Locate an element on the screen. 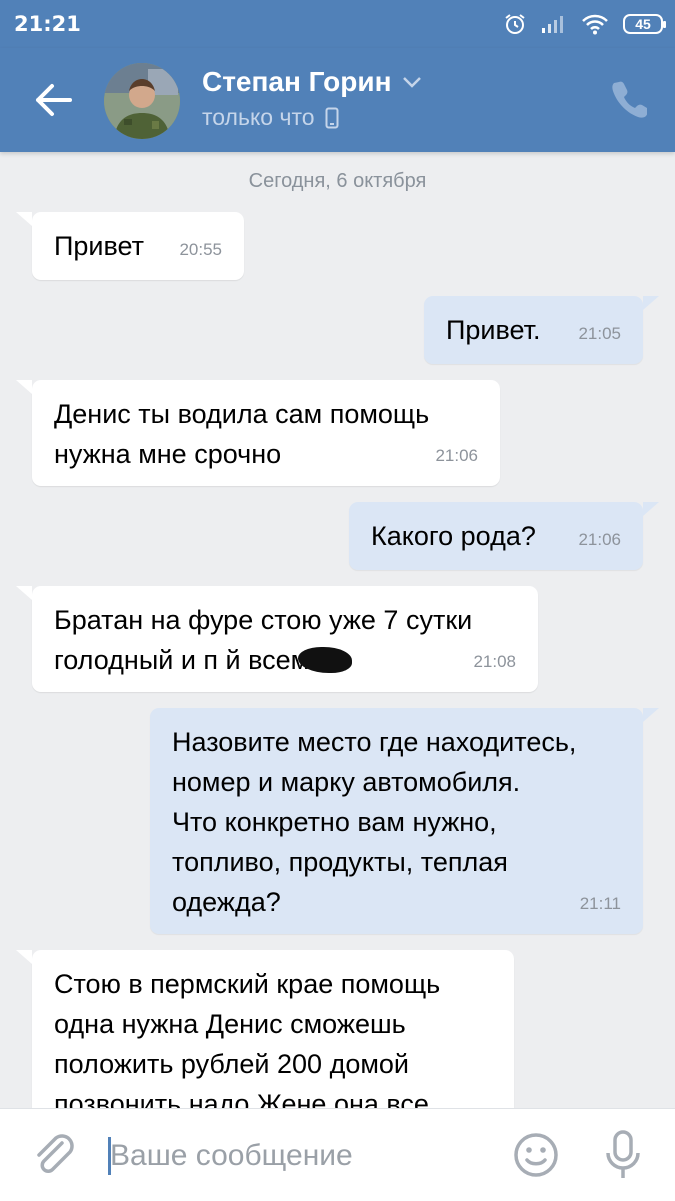 The width and height of the screenshot is (675, 1201). alarm-icon is located at coordinates (515, 24).